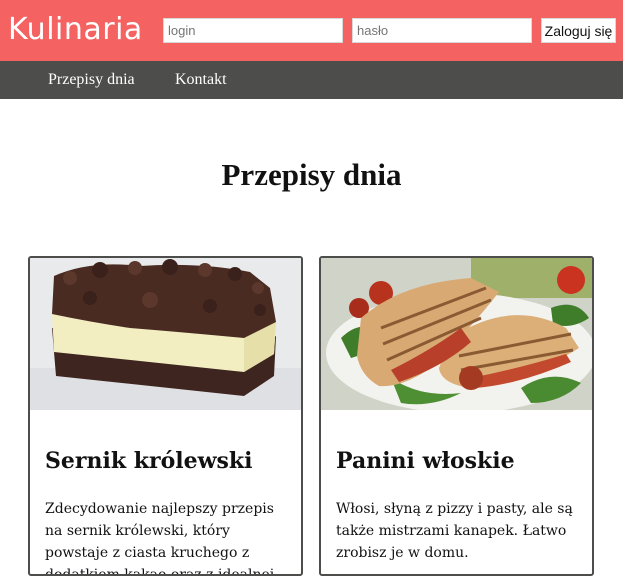 This screenshot has width=623, height=576. I want to click on top-bar: Kulinaria Zaloguj się, so click(311, 30).